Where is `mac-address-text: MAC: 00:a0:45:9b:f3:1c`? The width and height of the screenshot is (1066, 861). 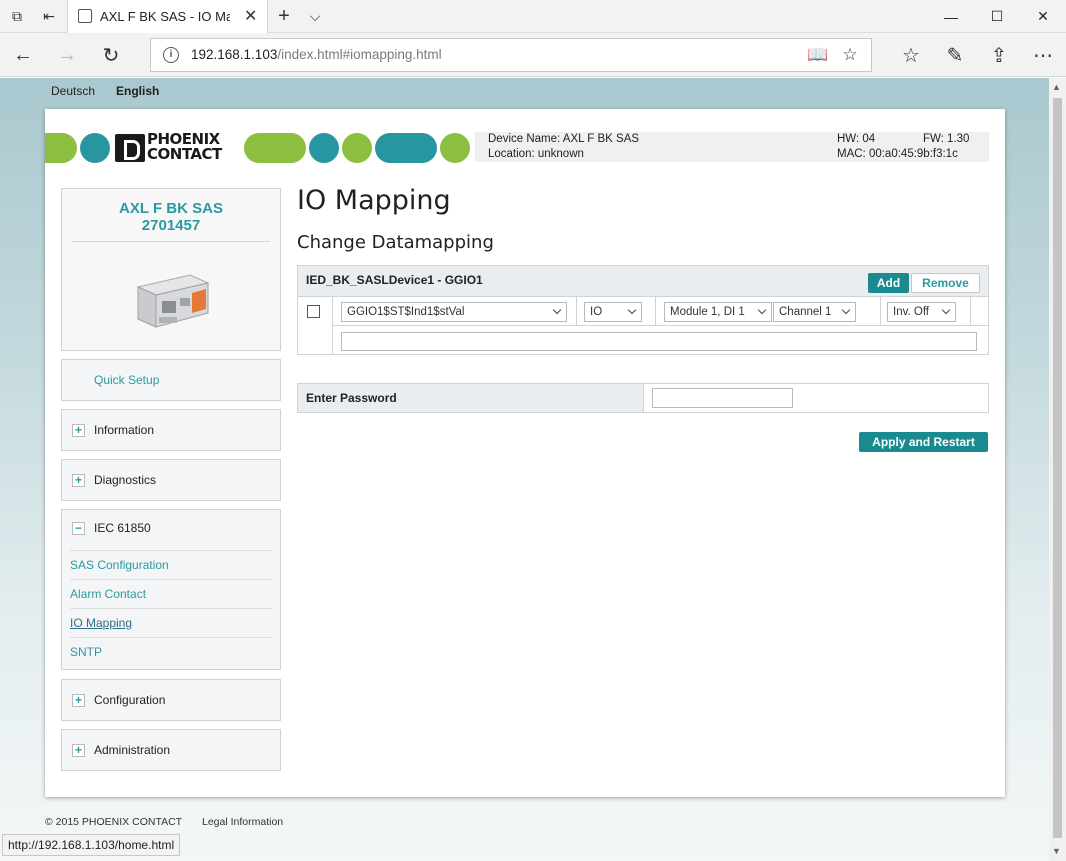
mac-address-text: MAC: 00:a0:45:9b:f3:1c is located at coordinates (897, 154).